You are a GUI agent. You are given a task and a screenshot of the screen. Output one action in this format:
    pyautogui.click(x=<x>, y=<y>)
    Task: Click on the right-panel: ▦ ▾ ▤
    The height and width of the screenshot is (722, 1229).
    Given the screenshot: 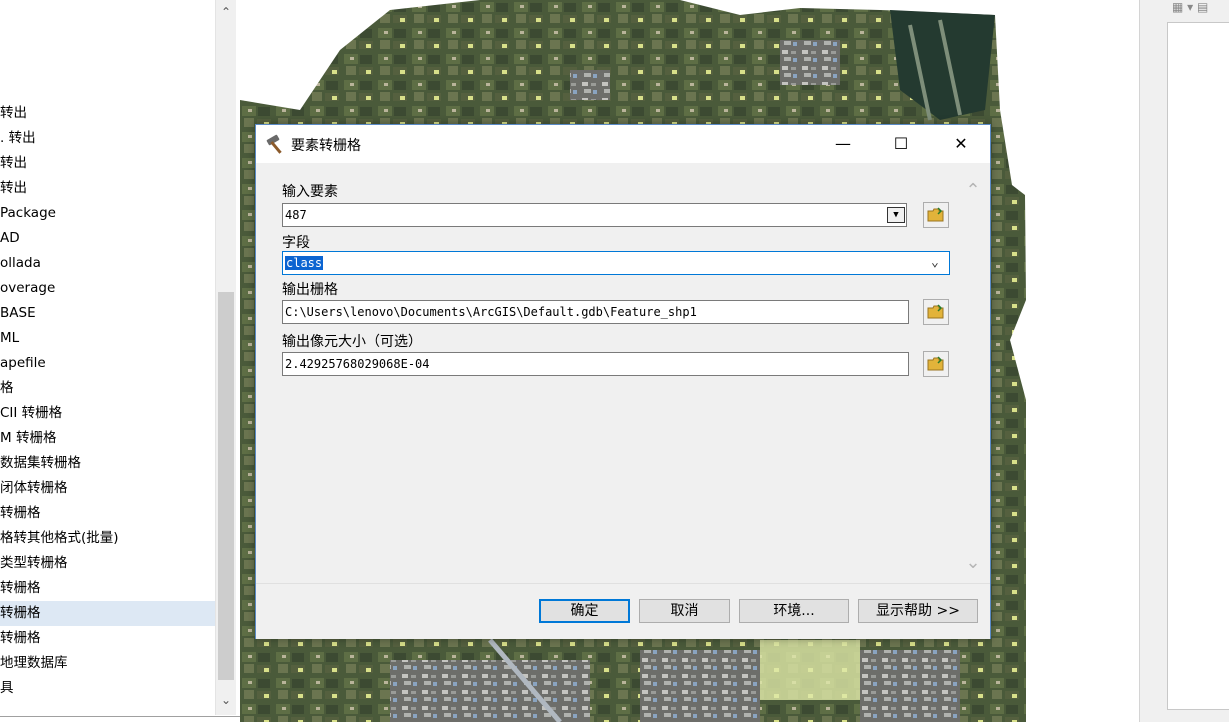 What is the action you would take?
    pyautogui.click(x=1184, y=361)
    